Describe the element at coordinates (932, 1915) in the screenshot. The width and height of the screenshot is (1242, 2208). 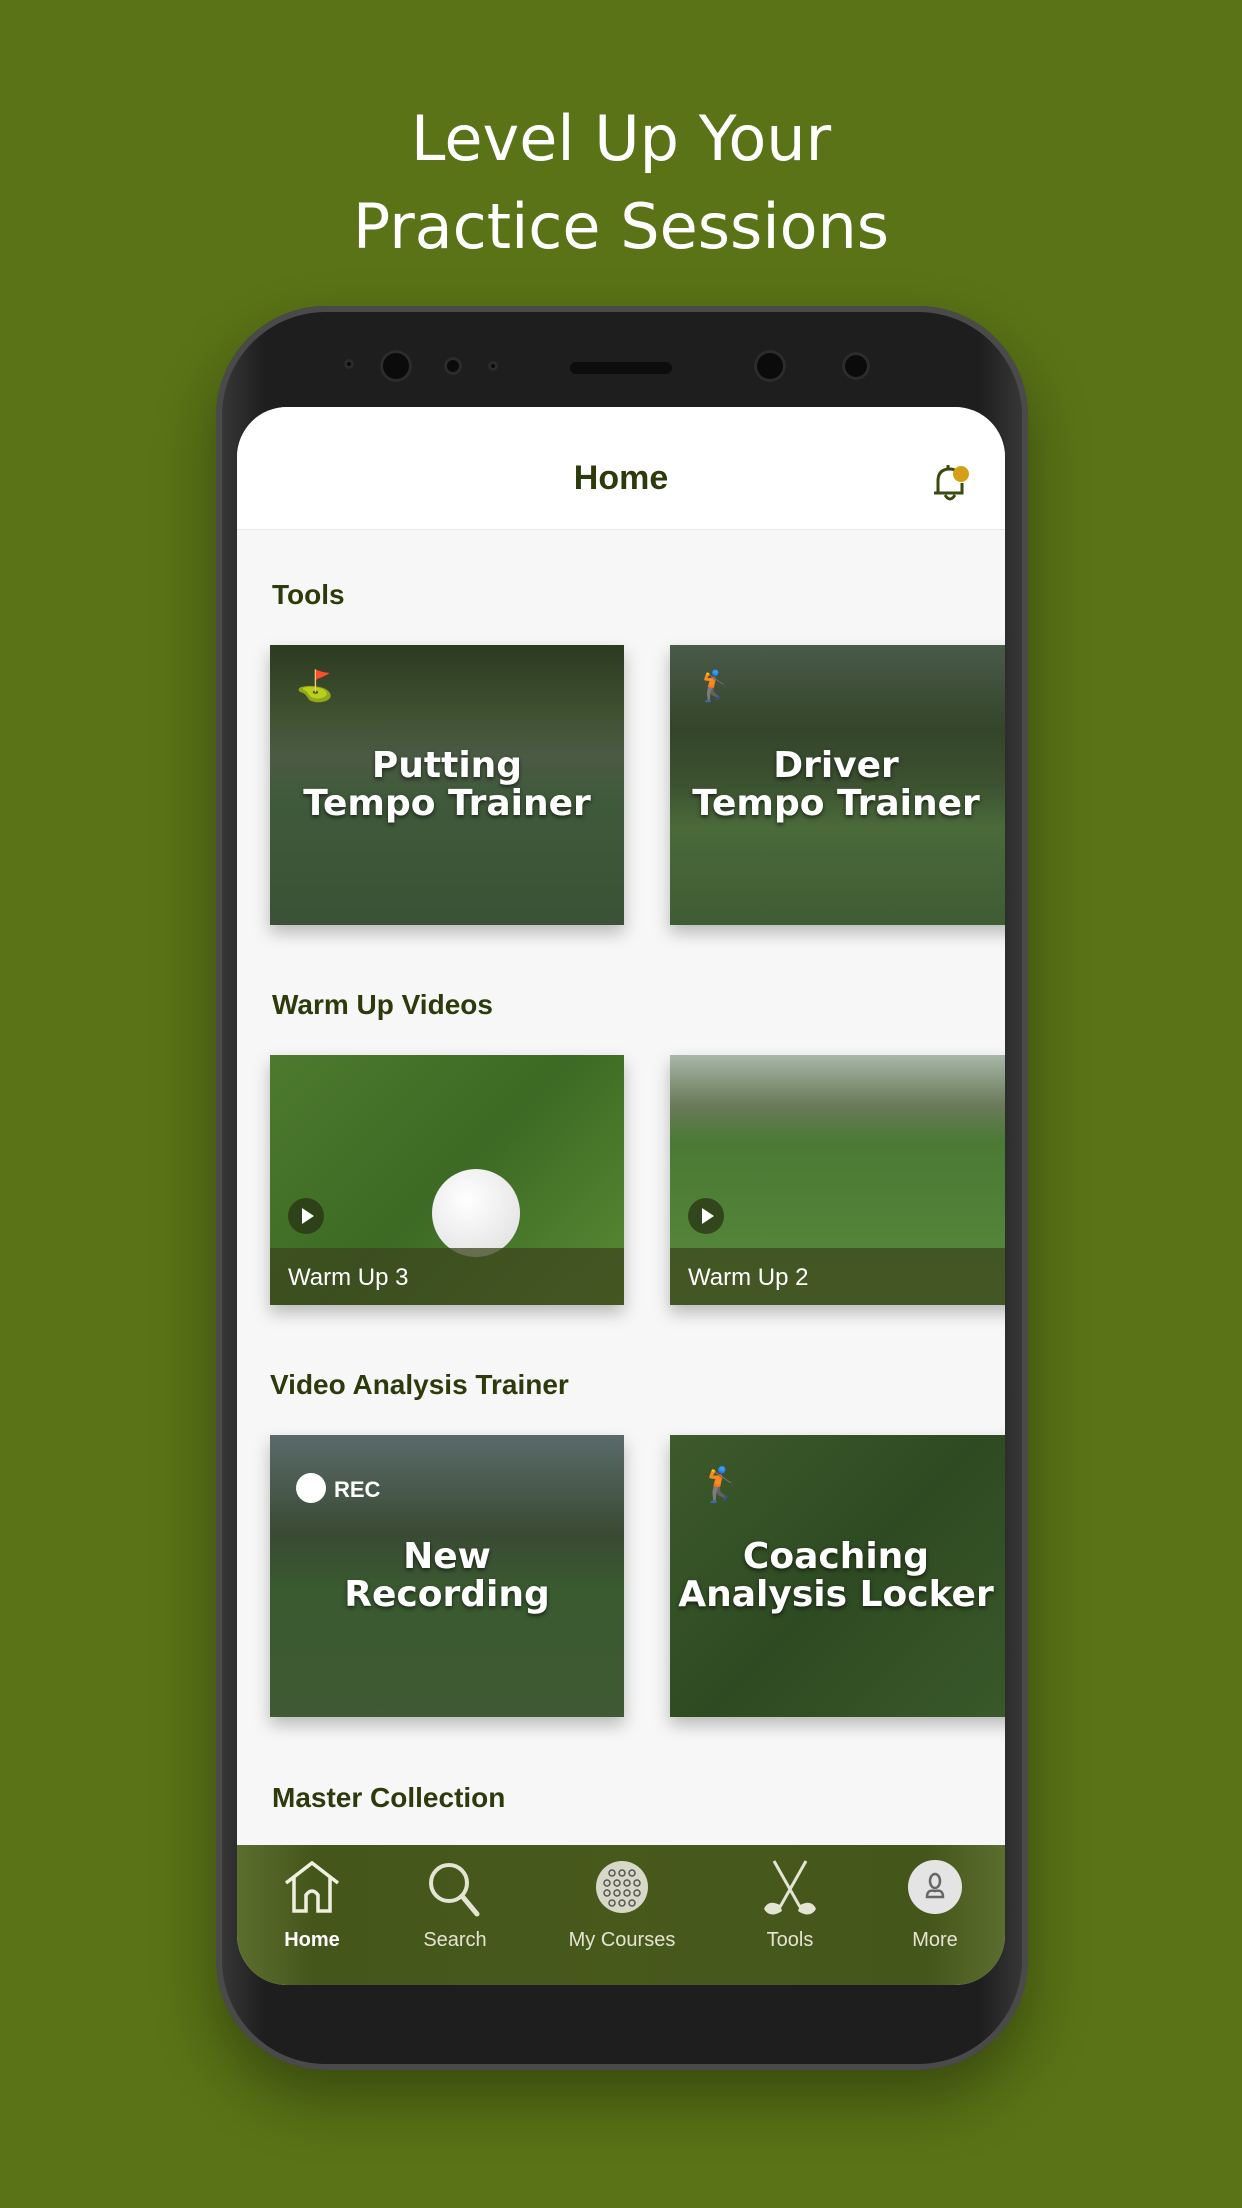
I see `tab-more: More` at that location.